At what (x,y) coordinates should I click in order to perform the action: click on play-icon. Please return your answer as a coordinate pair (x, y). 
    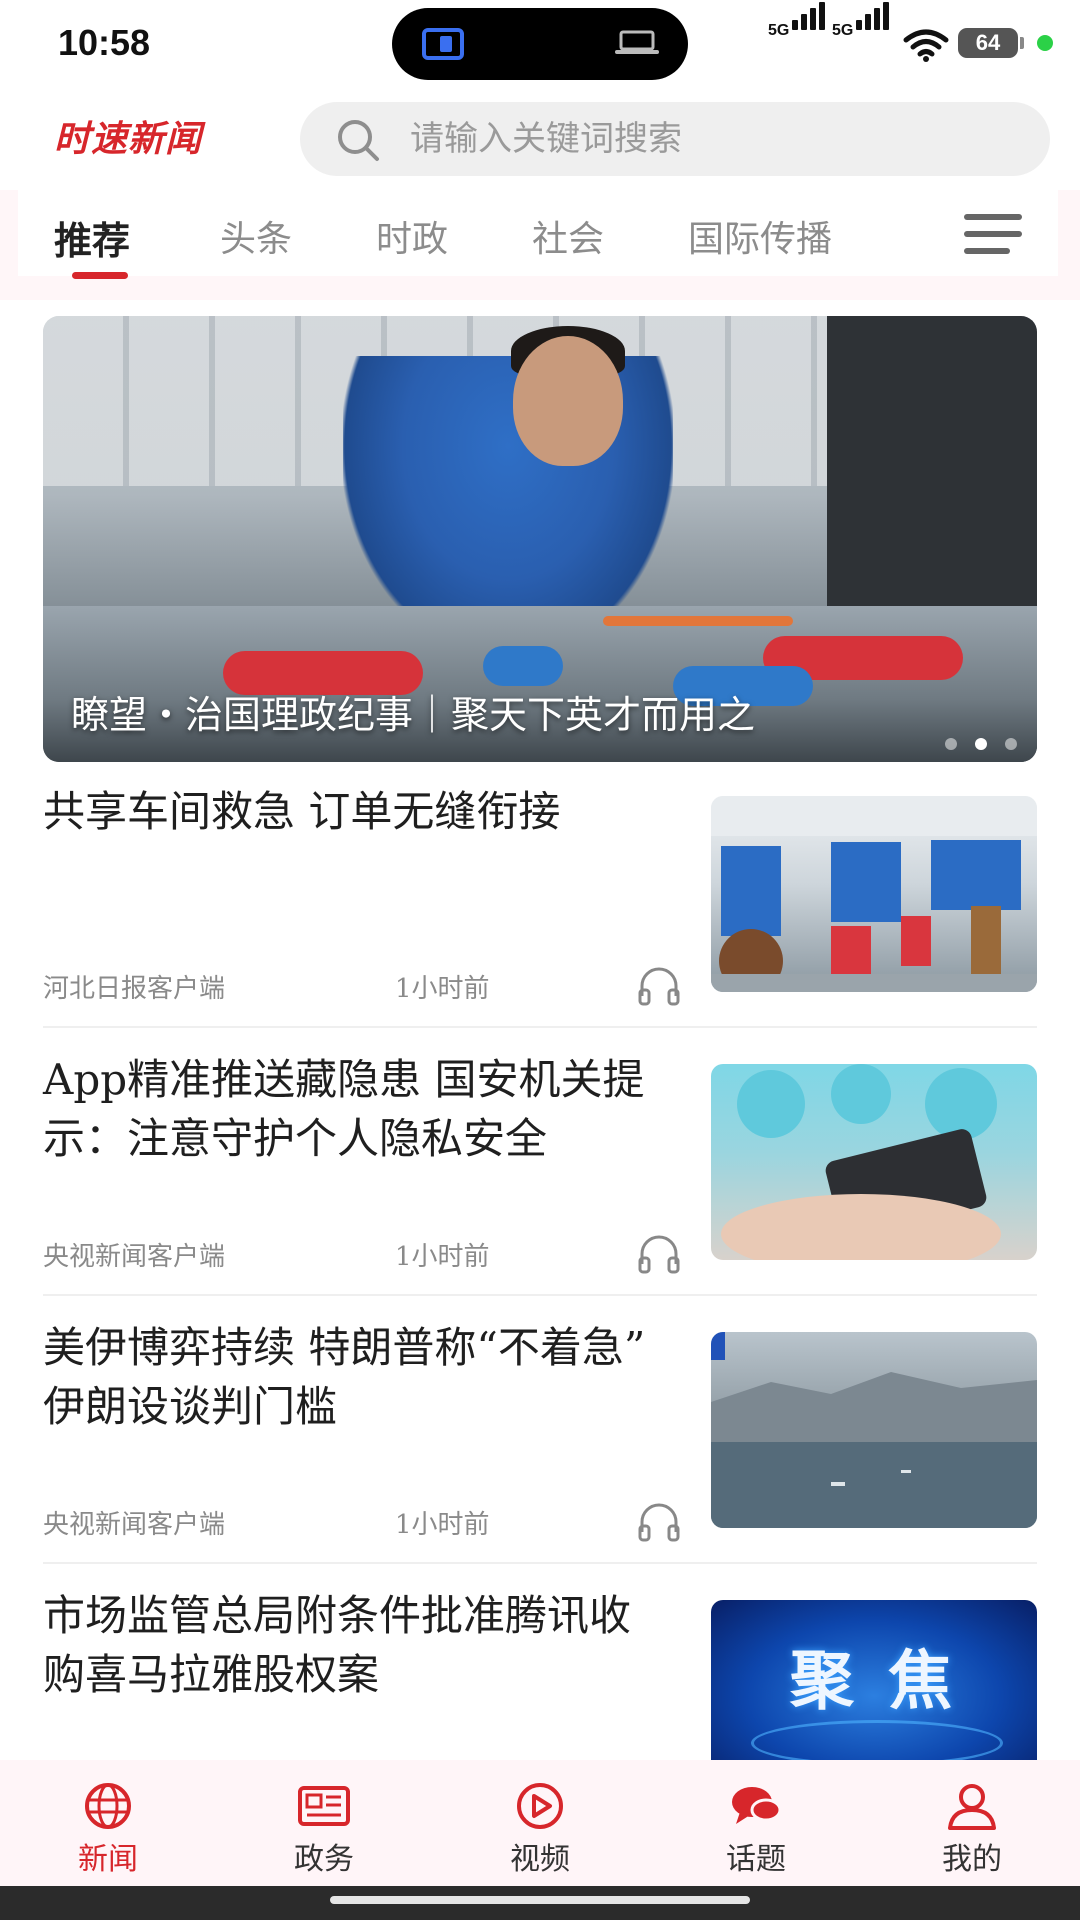
    Looking at the image, I should click on (540, 1806).